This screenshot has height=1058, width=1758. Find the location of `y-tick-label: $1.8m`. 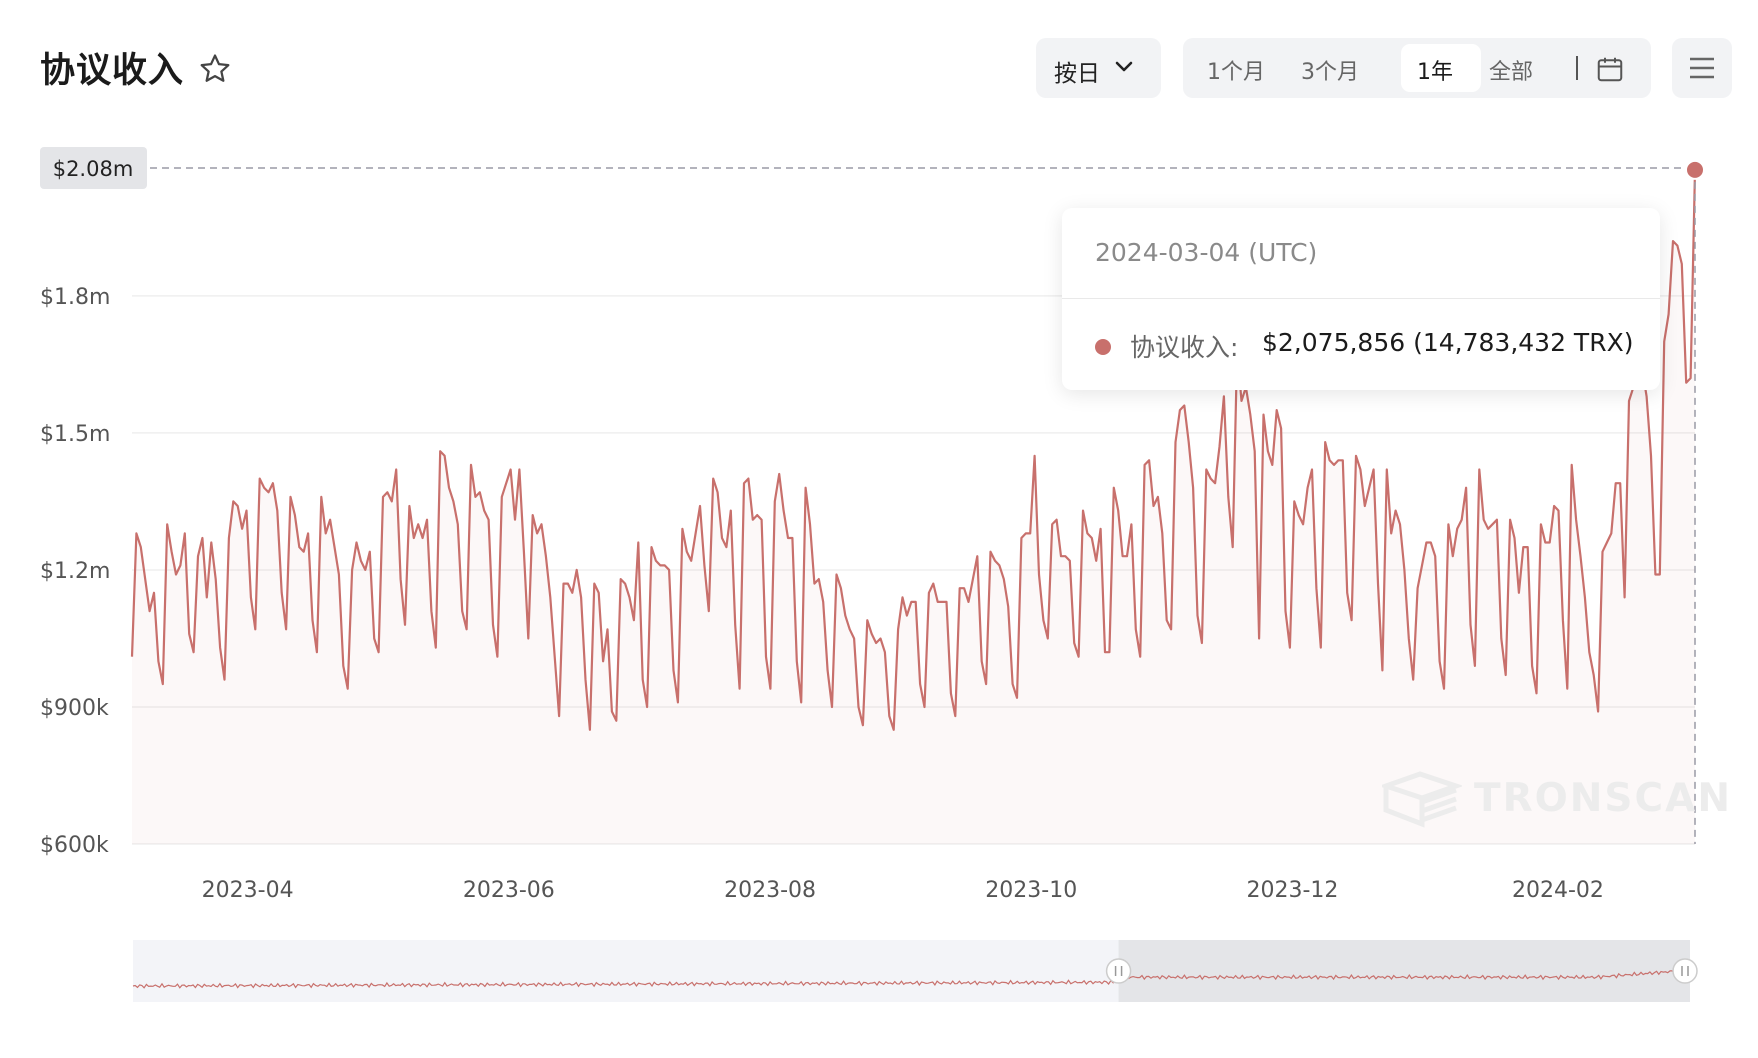

y-tick-label: $1.8m is located at coordinates (75, 297).